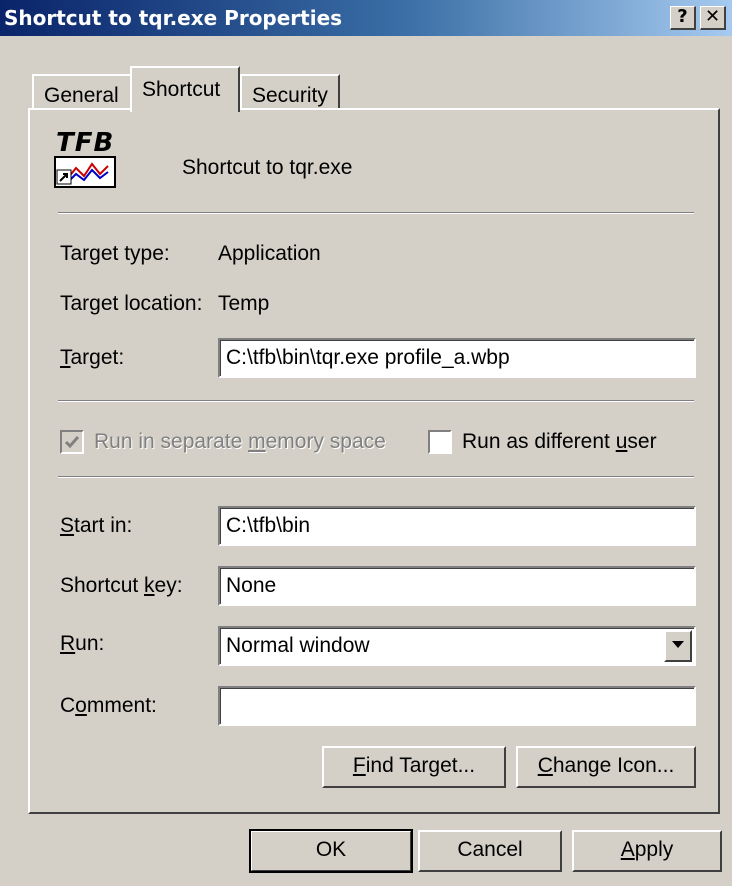 The width and height of the screenshot is (732, 886). I want to click on target-type-label: Target type:, so click(115, 253).